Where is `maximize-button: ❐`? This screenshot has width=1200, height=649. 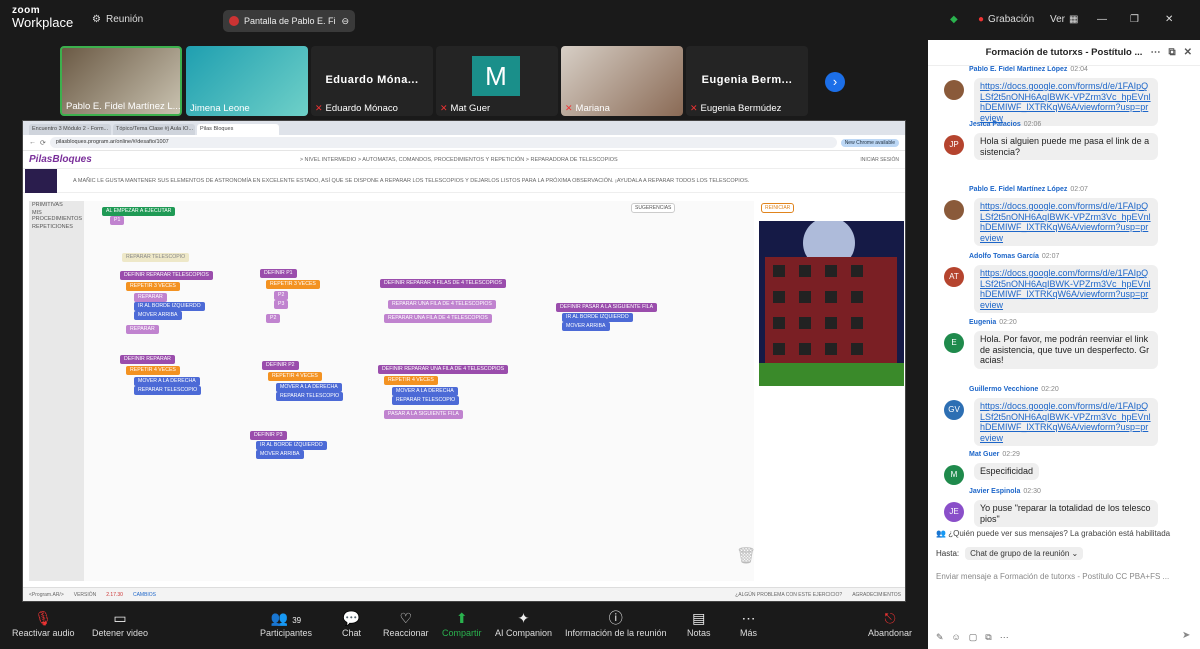
maximize-button: ❐ is located at coordinates (1134, 19).